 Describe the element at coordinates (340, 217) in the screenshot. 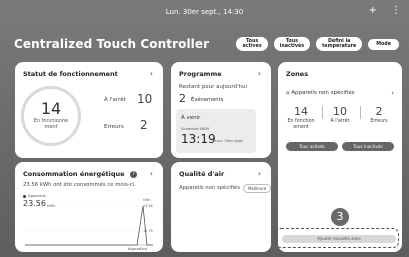

I see `step-badge: 3` at that location.